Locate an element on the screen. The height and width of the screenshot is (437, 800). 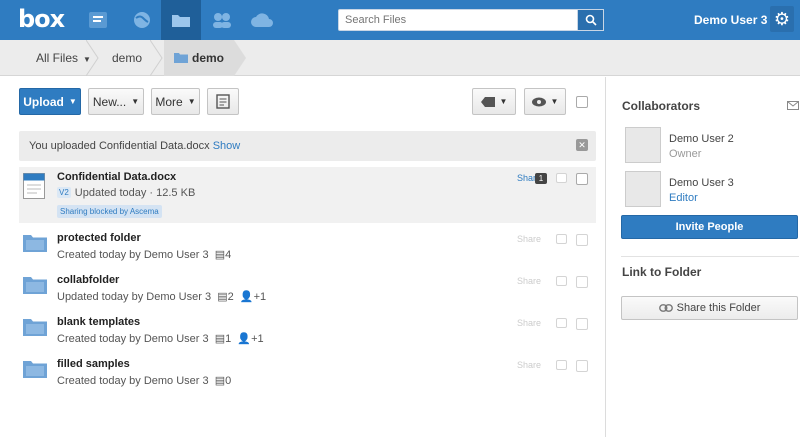
file-updated: Updated today is located at coordinates (110, 193).